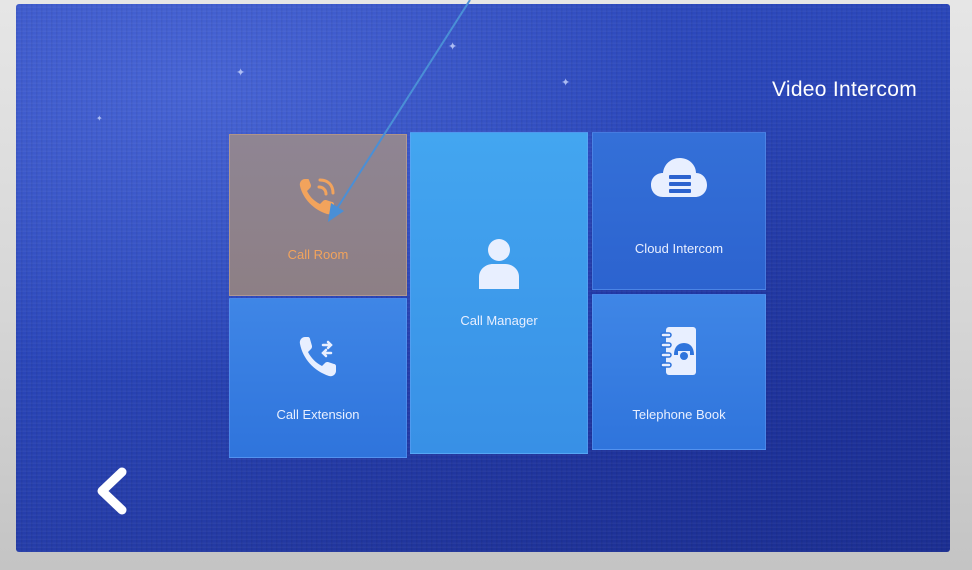 This screenshot has width=972, height=570. Describe the element at coordinates (679, 248) in the screenshot. I see `cloud-intercom-label: Cloud Intercom` at that location.